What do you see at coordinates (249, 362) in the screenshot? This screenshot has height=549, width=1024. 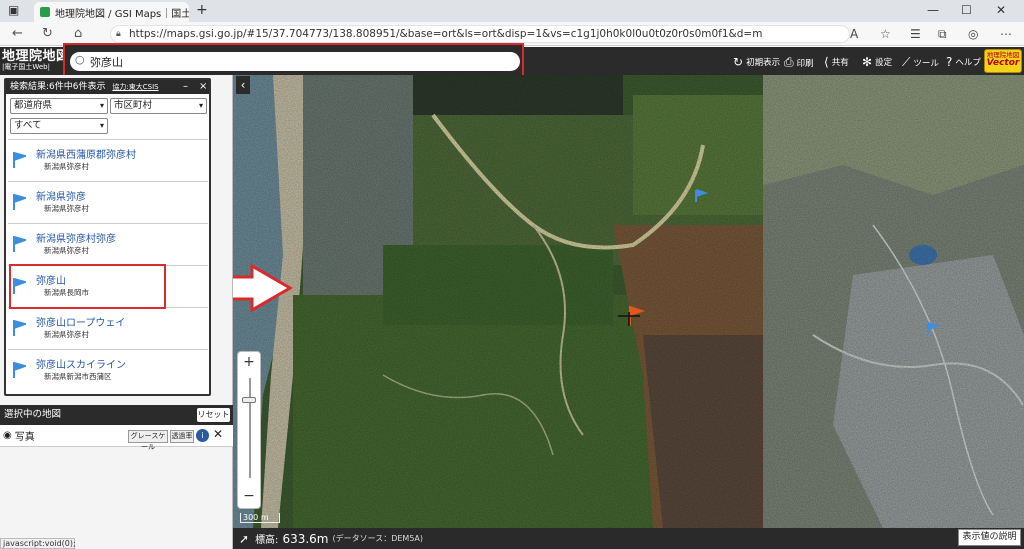 I see `zoom-in-button: +` at bounding box center [249, 362].